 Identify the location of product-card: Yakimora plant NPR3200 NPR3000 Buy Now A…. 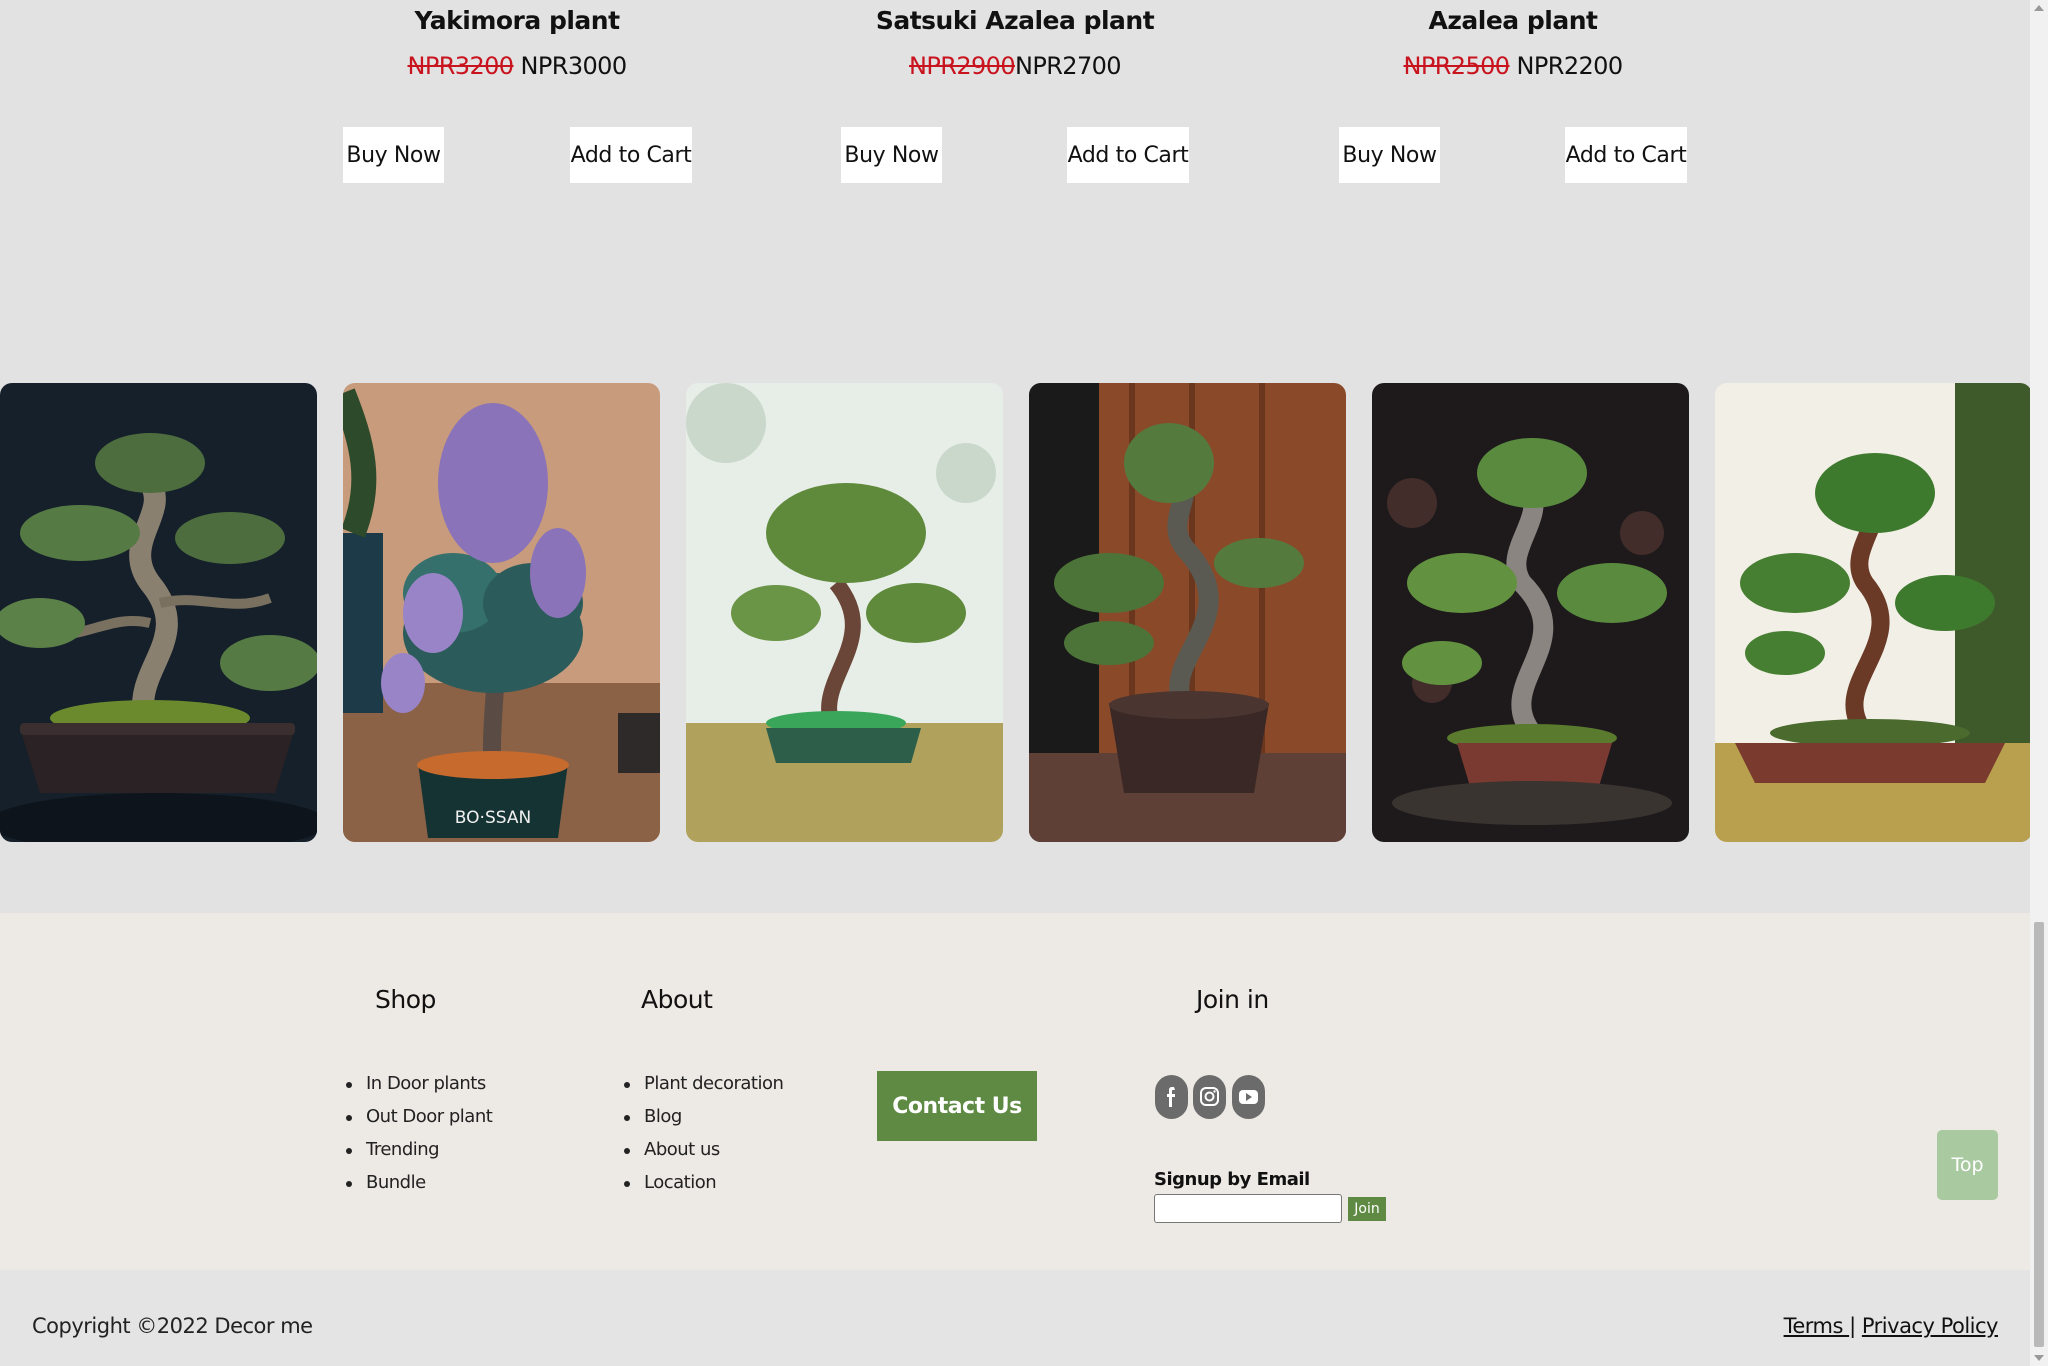
(517, 91).